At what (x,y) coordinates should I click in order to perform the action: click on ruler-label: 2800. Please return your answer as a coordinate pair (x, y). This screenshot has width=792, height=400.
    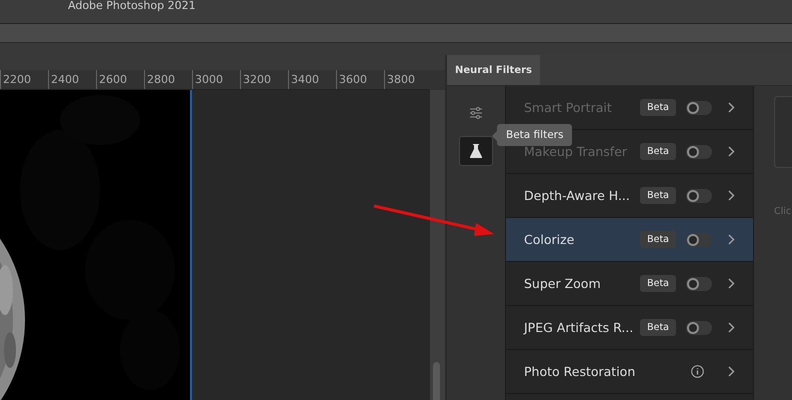
    Looking at the image, I should click on (168, 79).